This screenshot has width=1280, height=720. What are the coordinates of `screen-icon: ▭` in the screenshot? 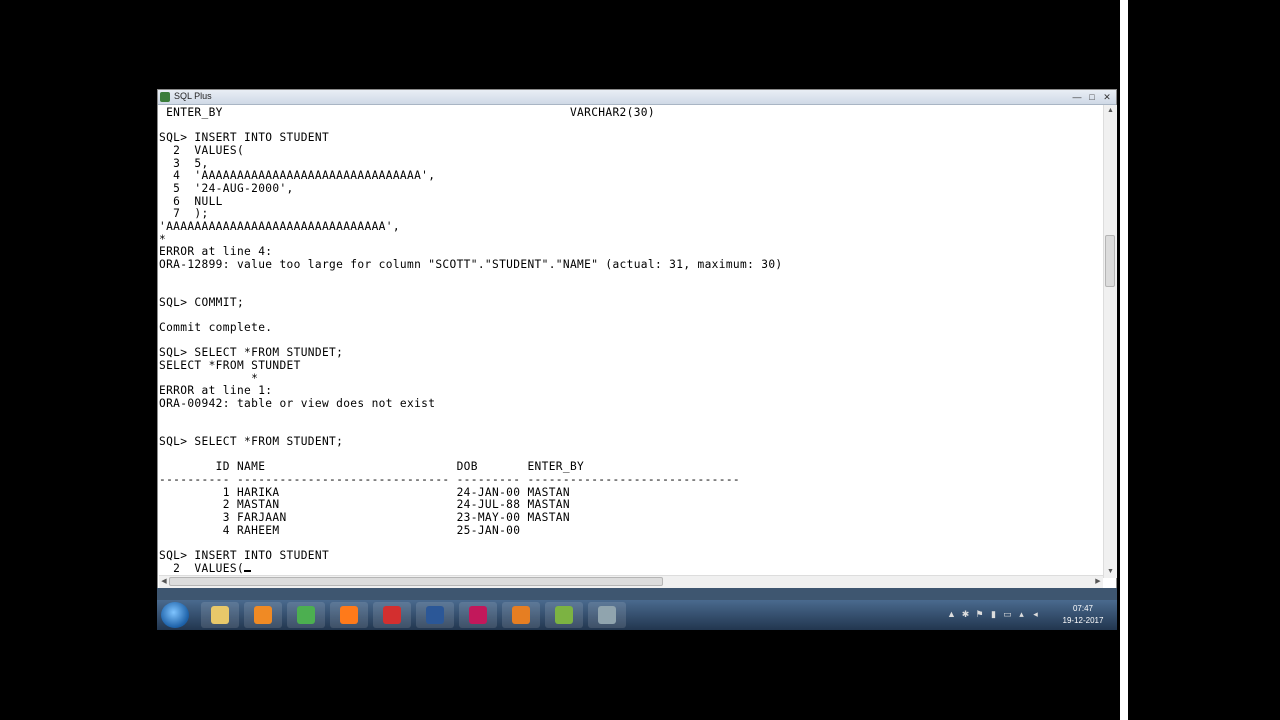 It's located at (1007, 614).